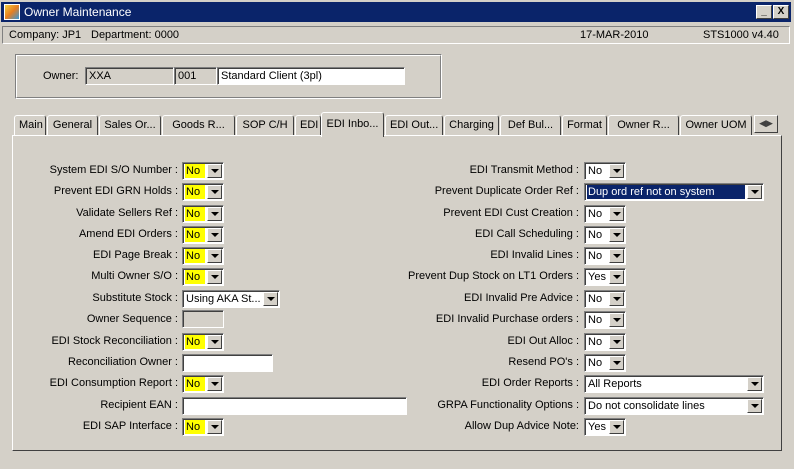 The height and width of the screenshot is (469, 794). Describe the element at coordinates (203, 256) in the screenshot. I see `edi-page-break-select: No` at that location.